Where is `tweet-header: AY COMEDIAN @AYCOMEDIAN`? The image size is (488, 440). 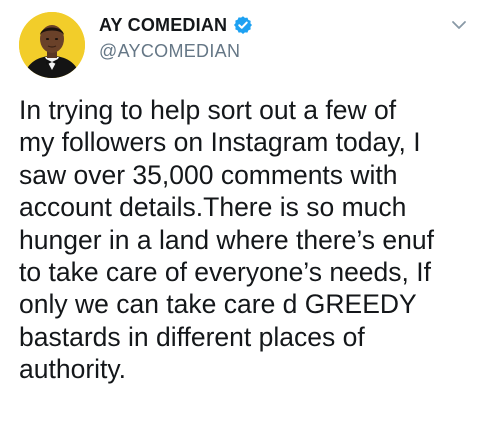
tweet-header: AY COMEDIAN @AYCOMEDIAN is located at coordinates (176, 37).